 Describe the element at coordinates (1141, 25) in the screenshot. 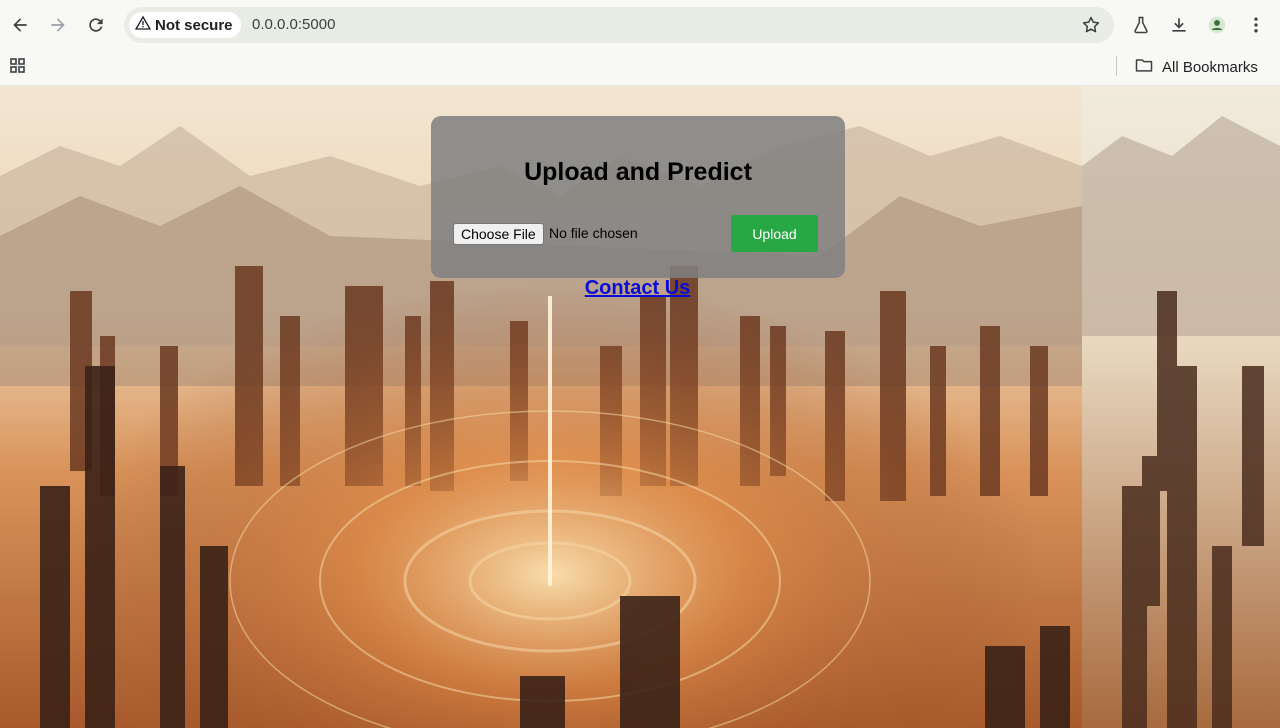

I see `labs-icon` at that location.